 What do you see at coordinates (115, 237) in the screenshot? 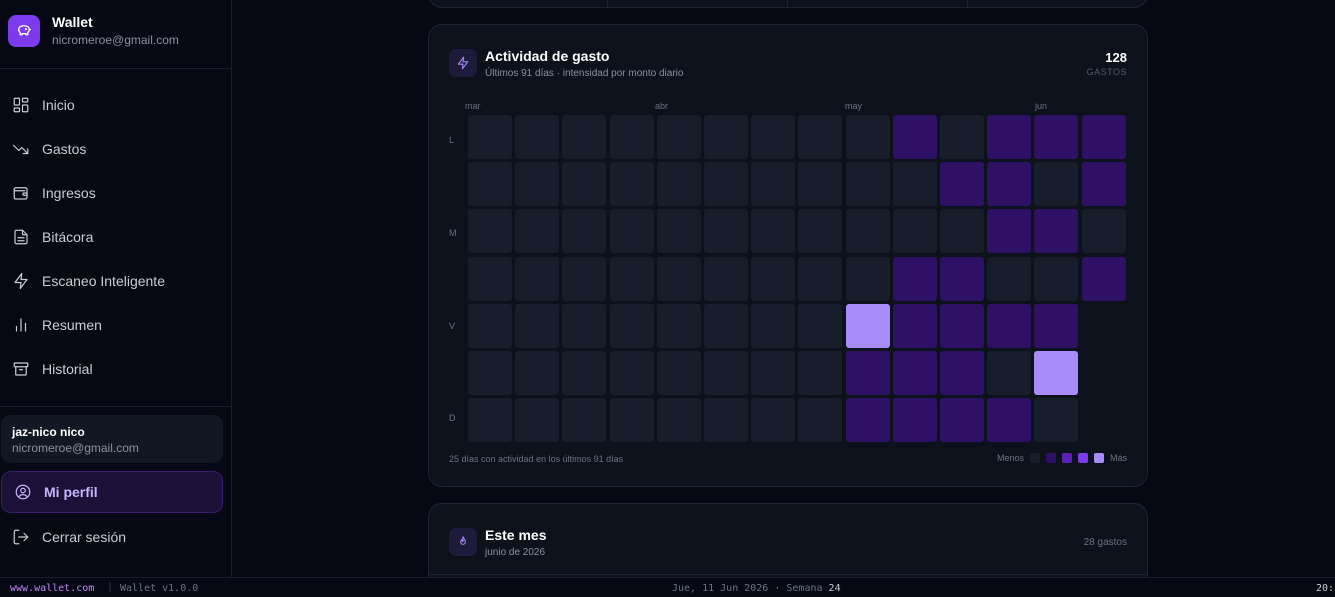
I see `sidebar-item-bitacora: Bitácora` at bounding box center [115, 237].